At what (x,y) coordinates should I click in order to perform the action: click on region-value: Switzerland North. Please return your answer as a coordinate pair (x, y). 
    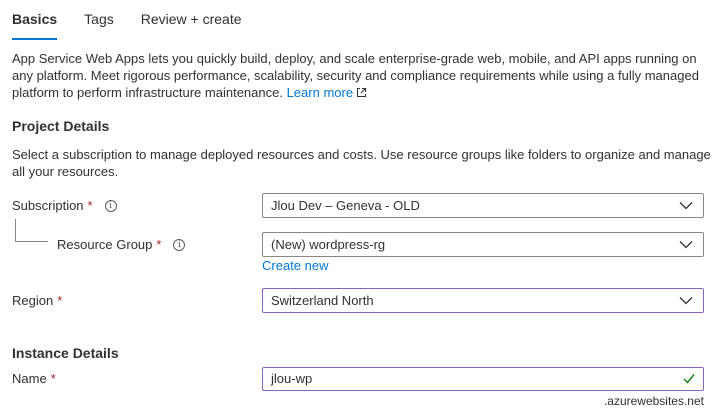
    Looking at the image, I should click on (322, 300).